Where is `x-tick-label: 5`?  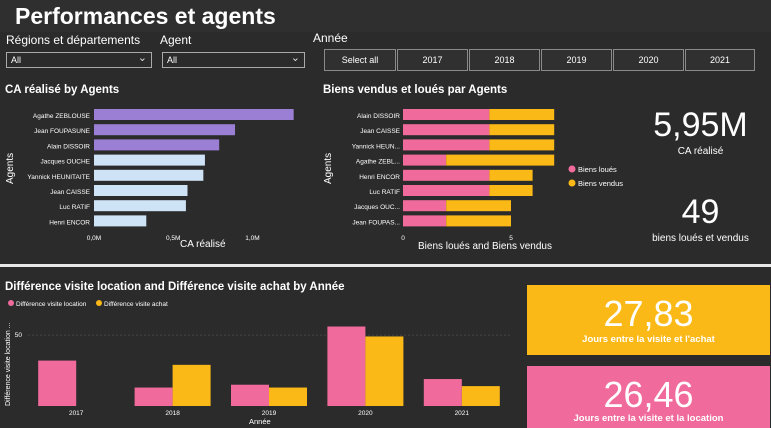
x-tick-label: 5 is located at coordinates (511, 238).